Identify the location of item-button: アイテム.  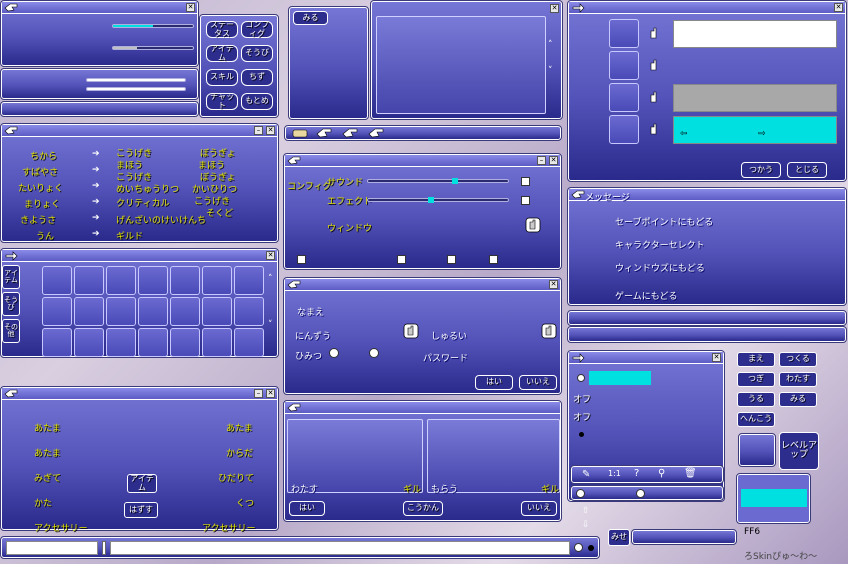
(222, 53).